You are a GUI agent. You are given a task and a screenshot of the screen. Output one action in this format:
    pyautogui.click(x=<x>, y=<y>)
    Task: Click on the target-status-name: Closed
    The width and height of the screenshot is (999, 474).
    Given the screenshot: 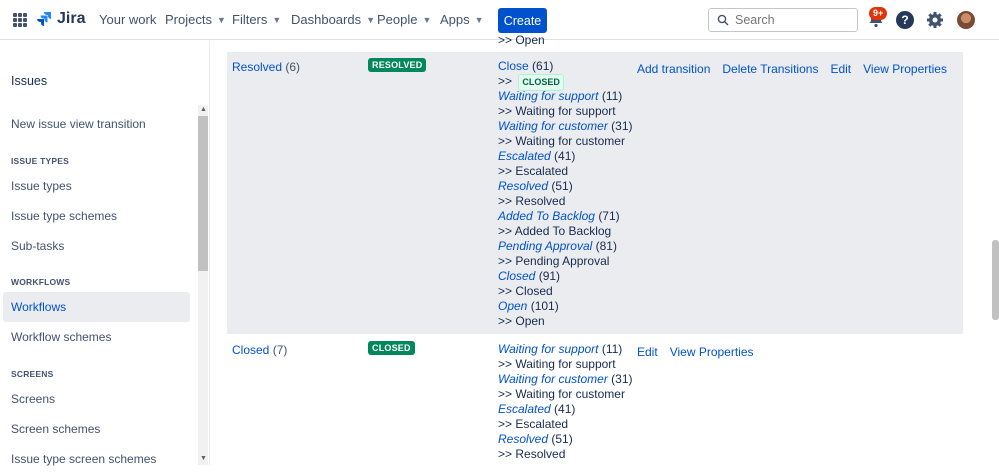 What is the action you would take?
    pyautogui.click(x=534, y=291)
    